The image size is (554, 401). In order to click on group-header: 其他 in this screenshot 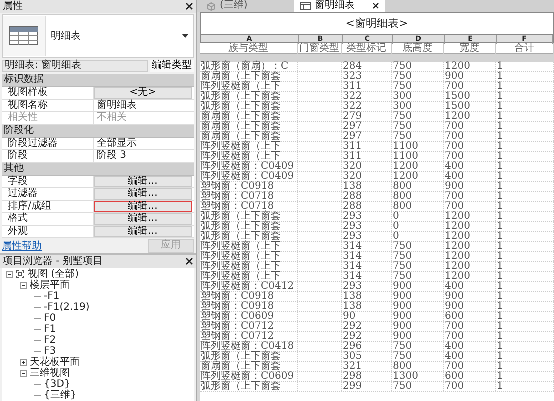, I will do `click(98, 169)`.